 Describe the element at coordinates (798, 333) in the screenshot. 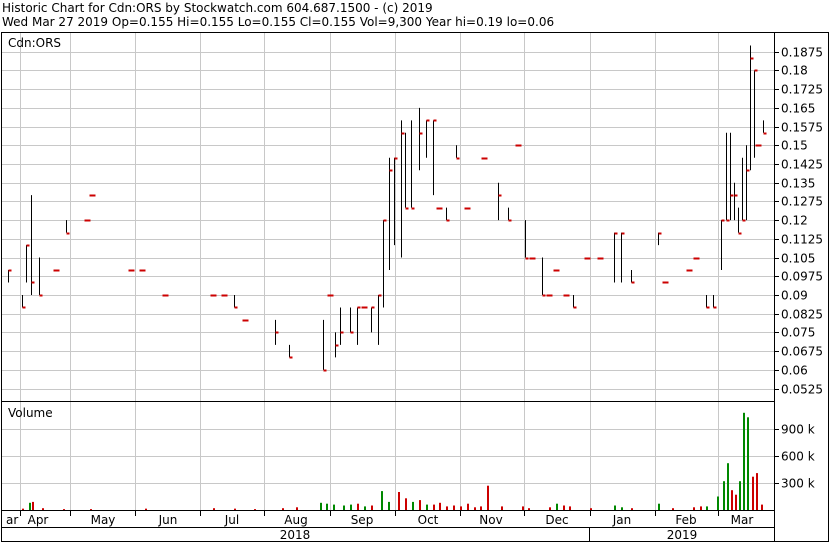

I see `price-tick-label: 0.075` at that location.